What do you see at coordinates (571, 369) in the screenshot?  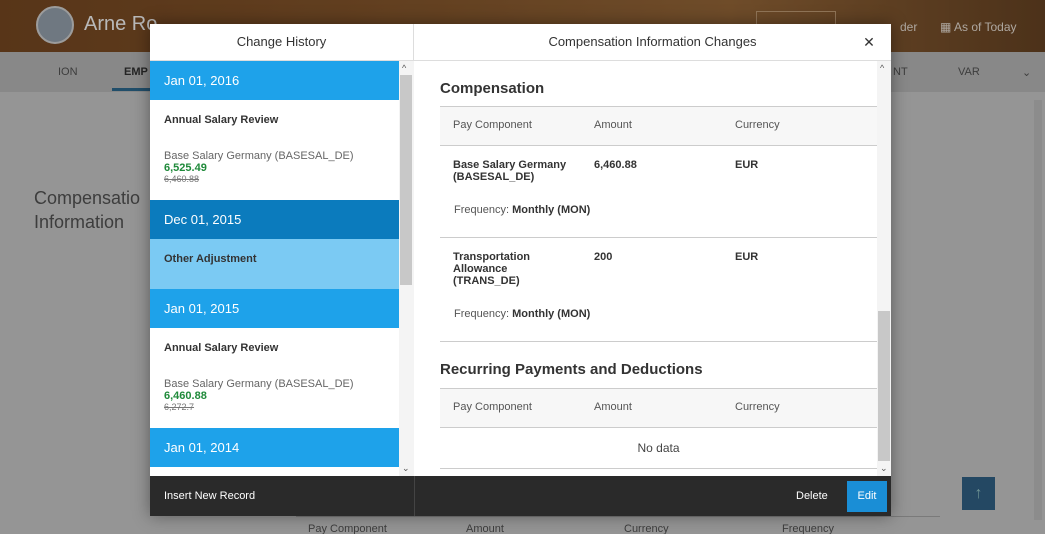 I see `recurring-section-title: Recurring Payments and Deductions` at bounding box center [571, 369].